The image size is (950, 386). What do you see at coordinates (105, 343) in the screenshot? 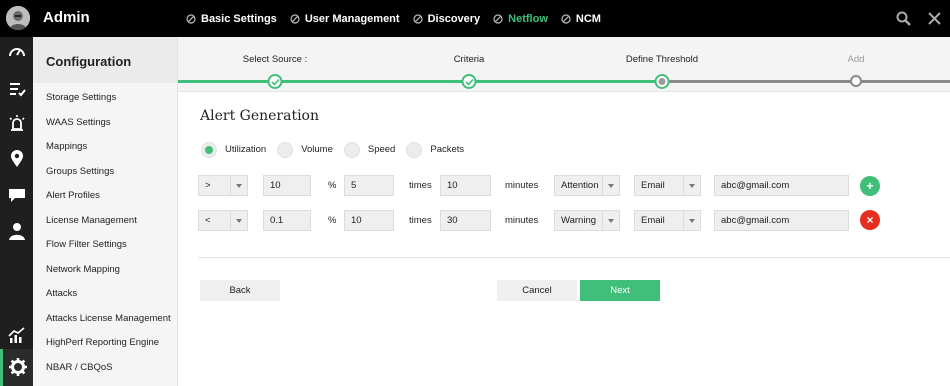
I see `sidebar-item-highperf-reporting-engine: HighPerf Reporting Engine` at bounding box center [105, 343].